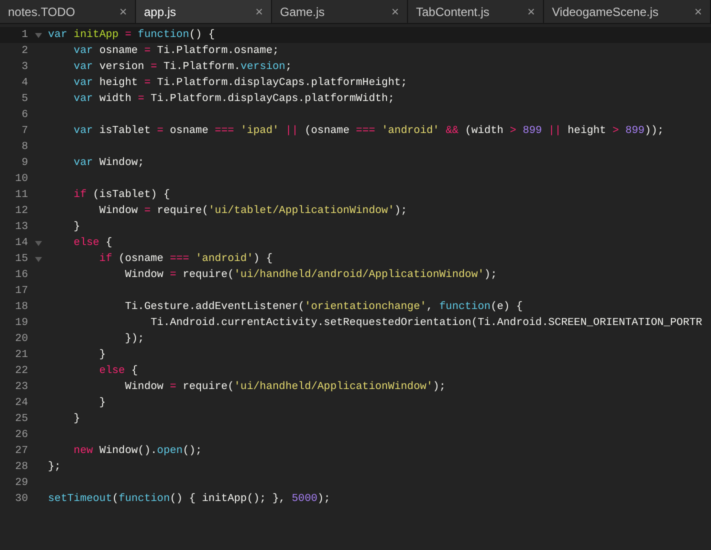 The width and height of the screenshot is (711, 550). What do you see at coordinates (25, 146) in the screenshot?
I see `line-number: 8` at bounding box center [25, 146].